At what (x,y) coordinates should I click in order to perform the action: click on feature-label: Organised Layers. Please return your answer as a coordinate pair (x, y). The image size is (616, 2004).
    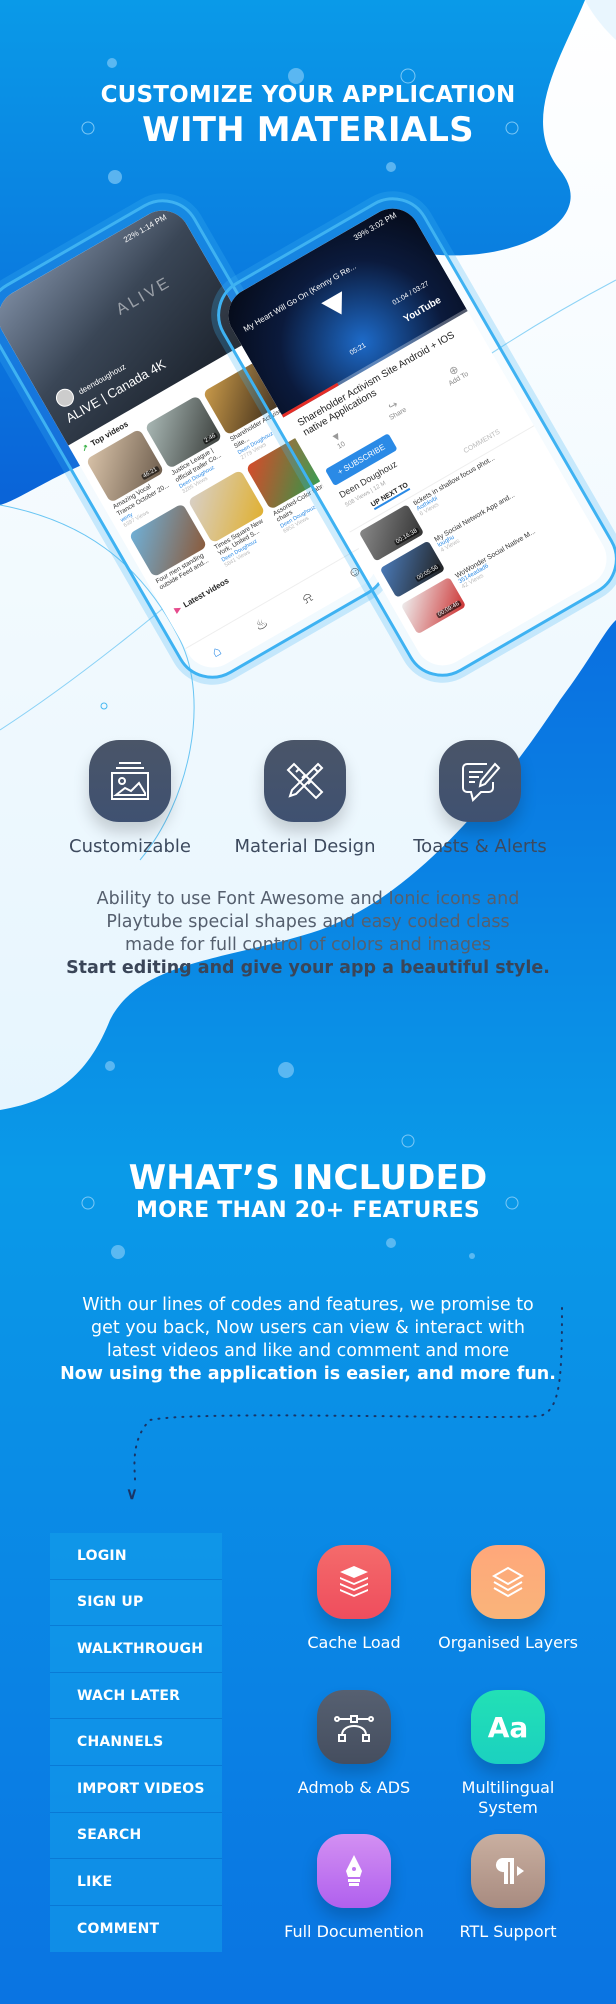
    Looking at the image, I should click on (508, 1642).